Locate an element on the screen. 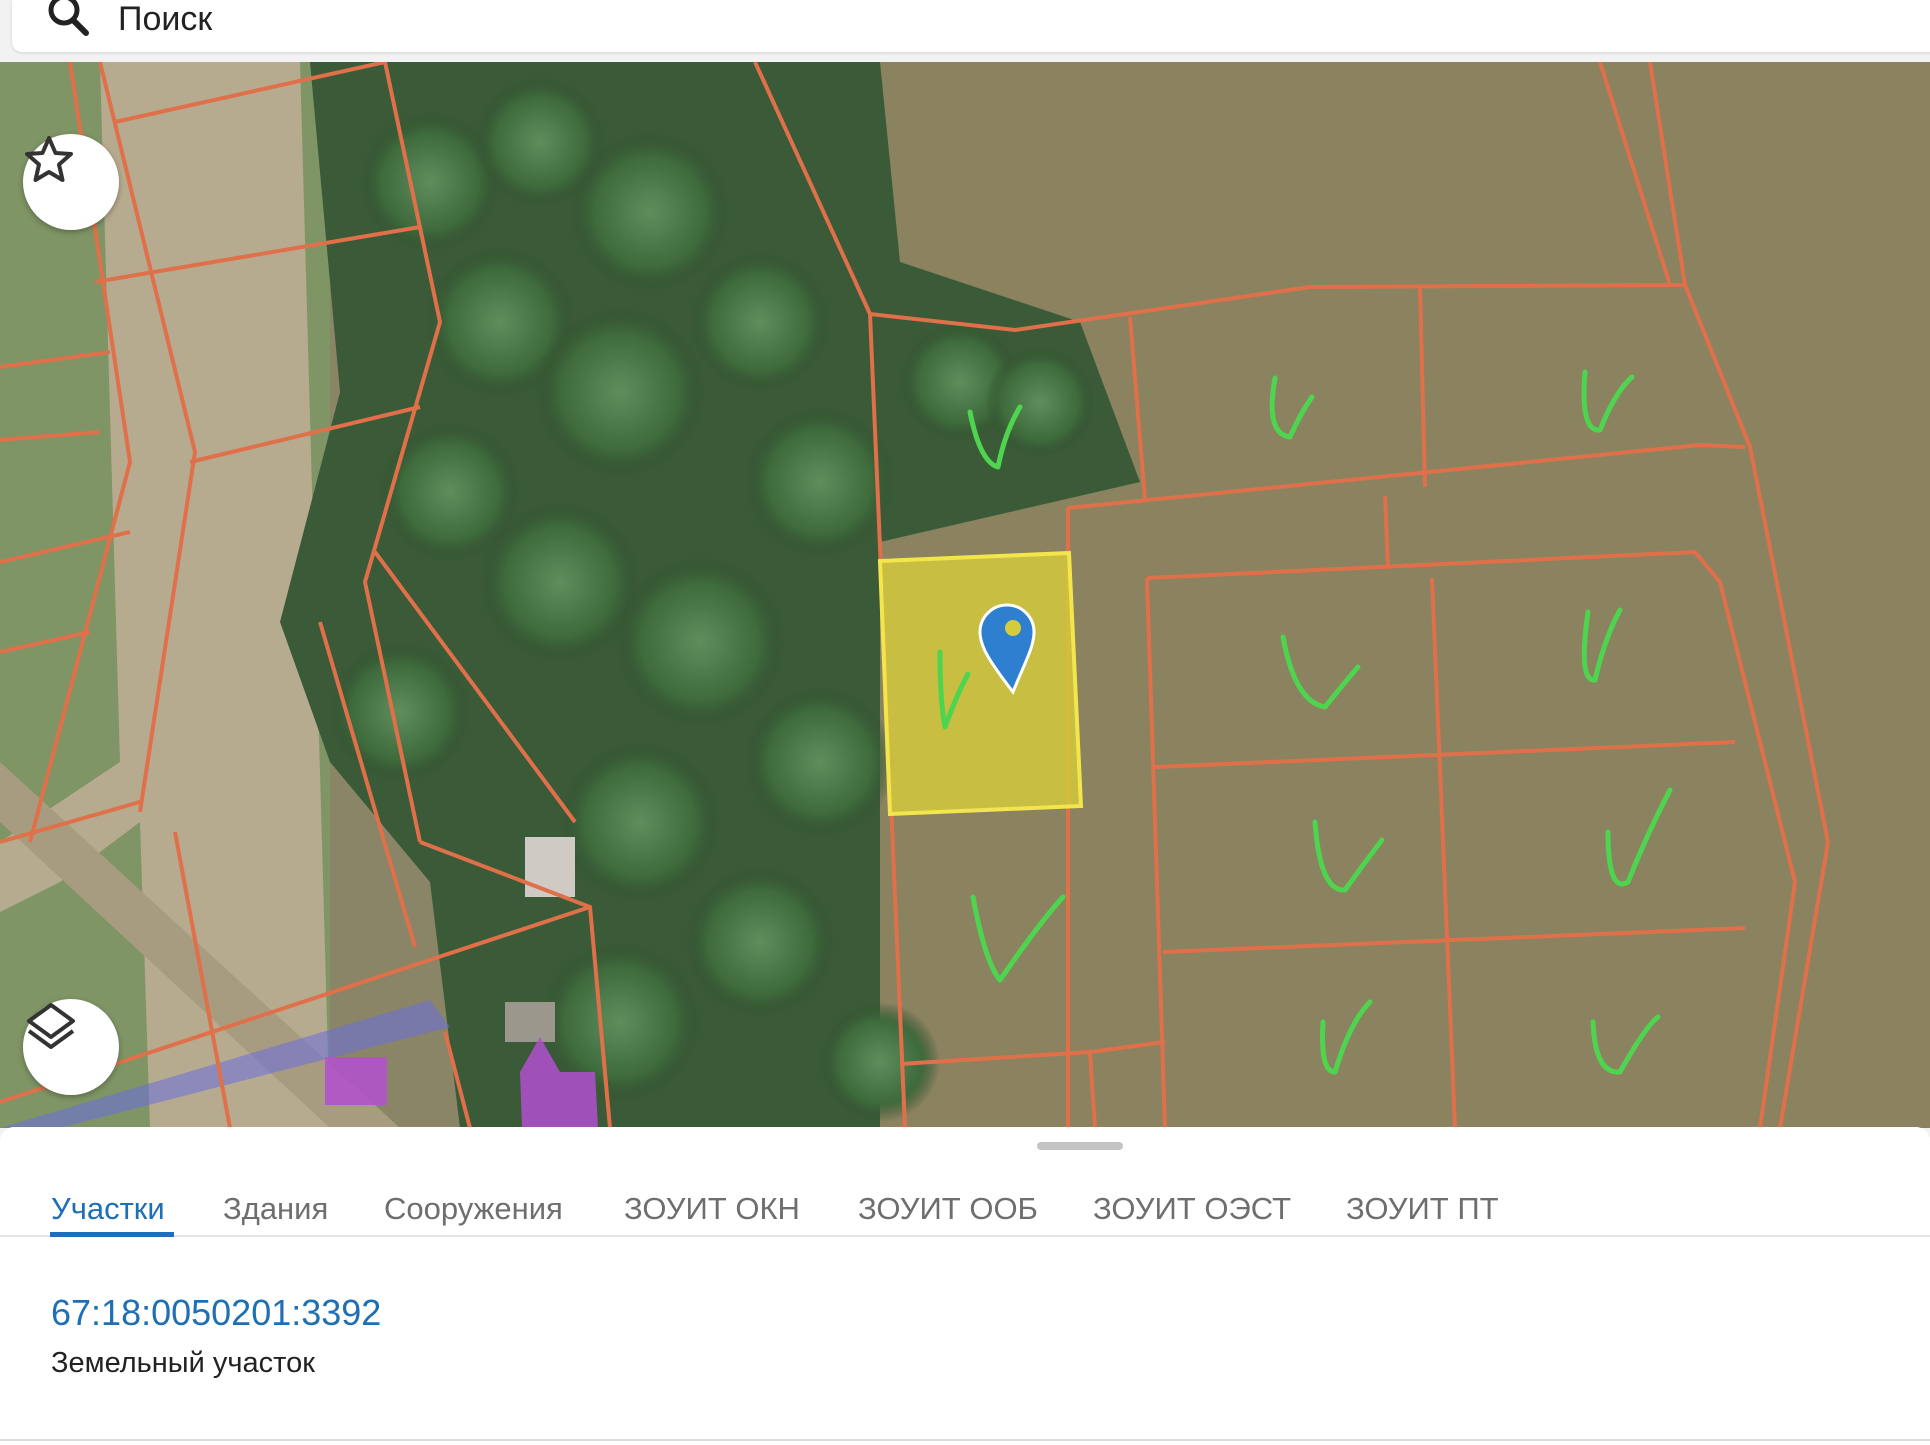  tab-buildings: Здания is located at coordinates (275, 1201).